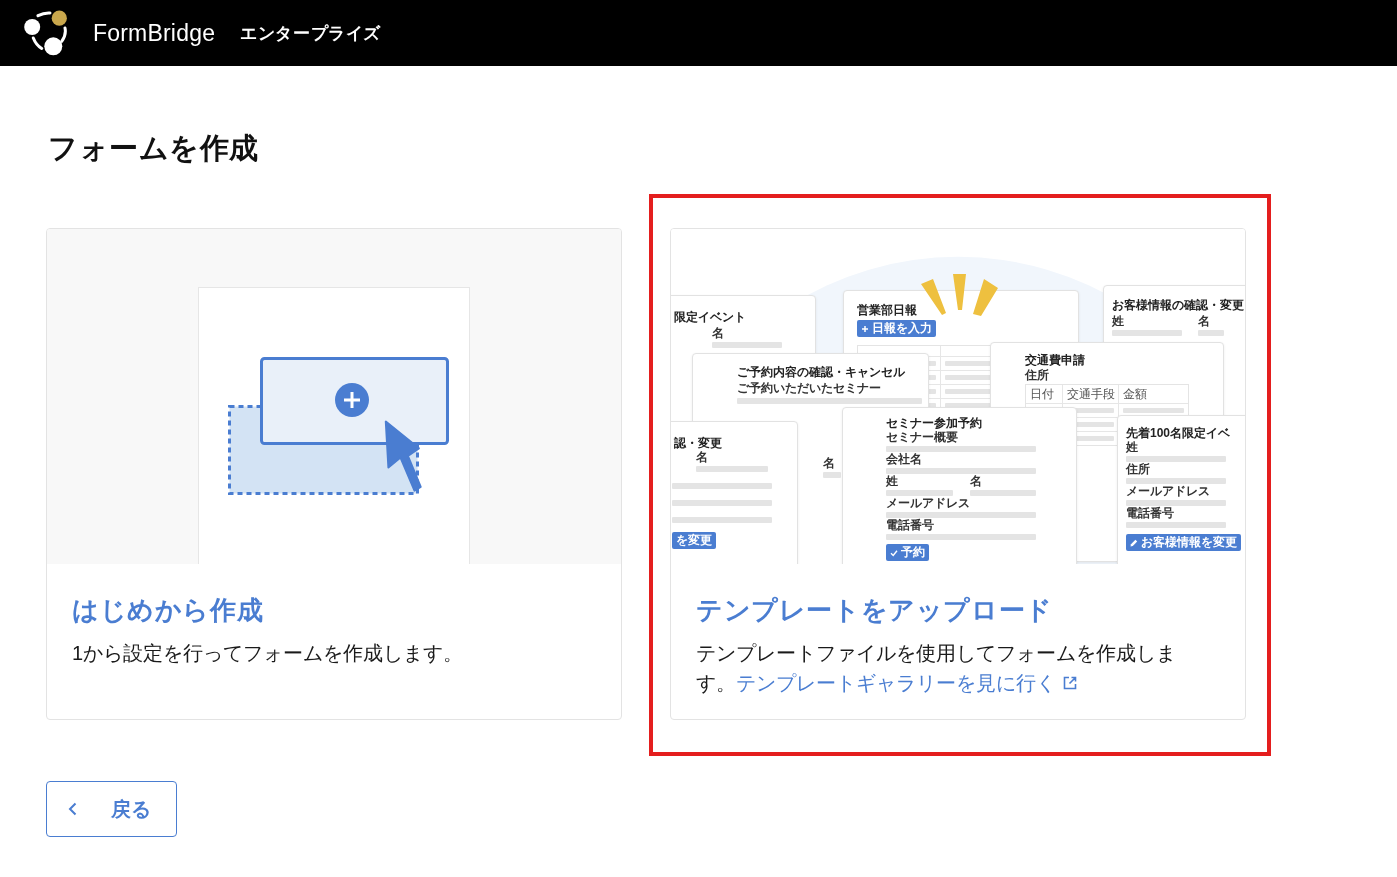 The width and height of the screenshot is (1397, 877). Describe the element at coordinates (111, 809) in the screenshot. I see `back-button: 戻る` at that location.